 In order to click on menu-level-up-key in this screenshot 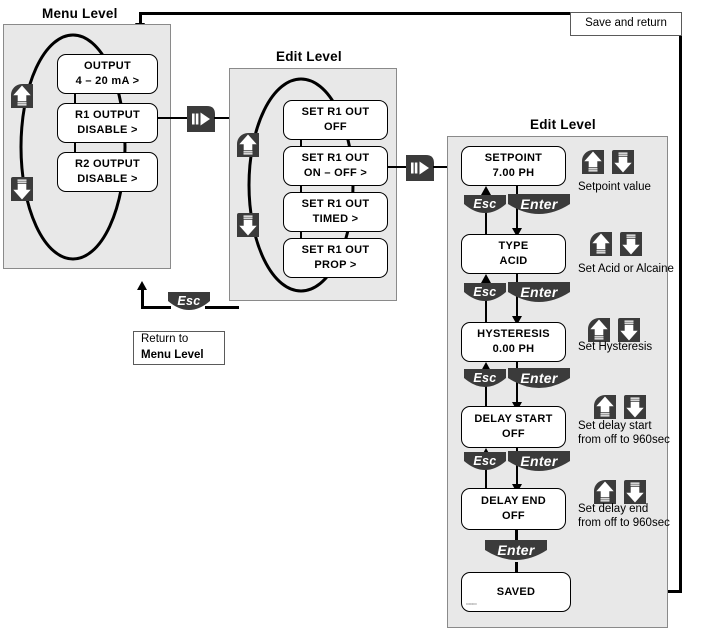, I will do `click(22, 96)`.